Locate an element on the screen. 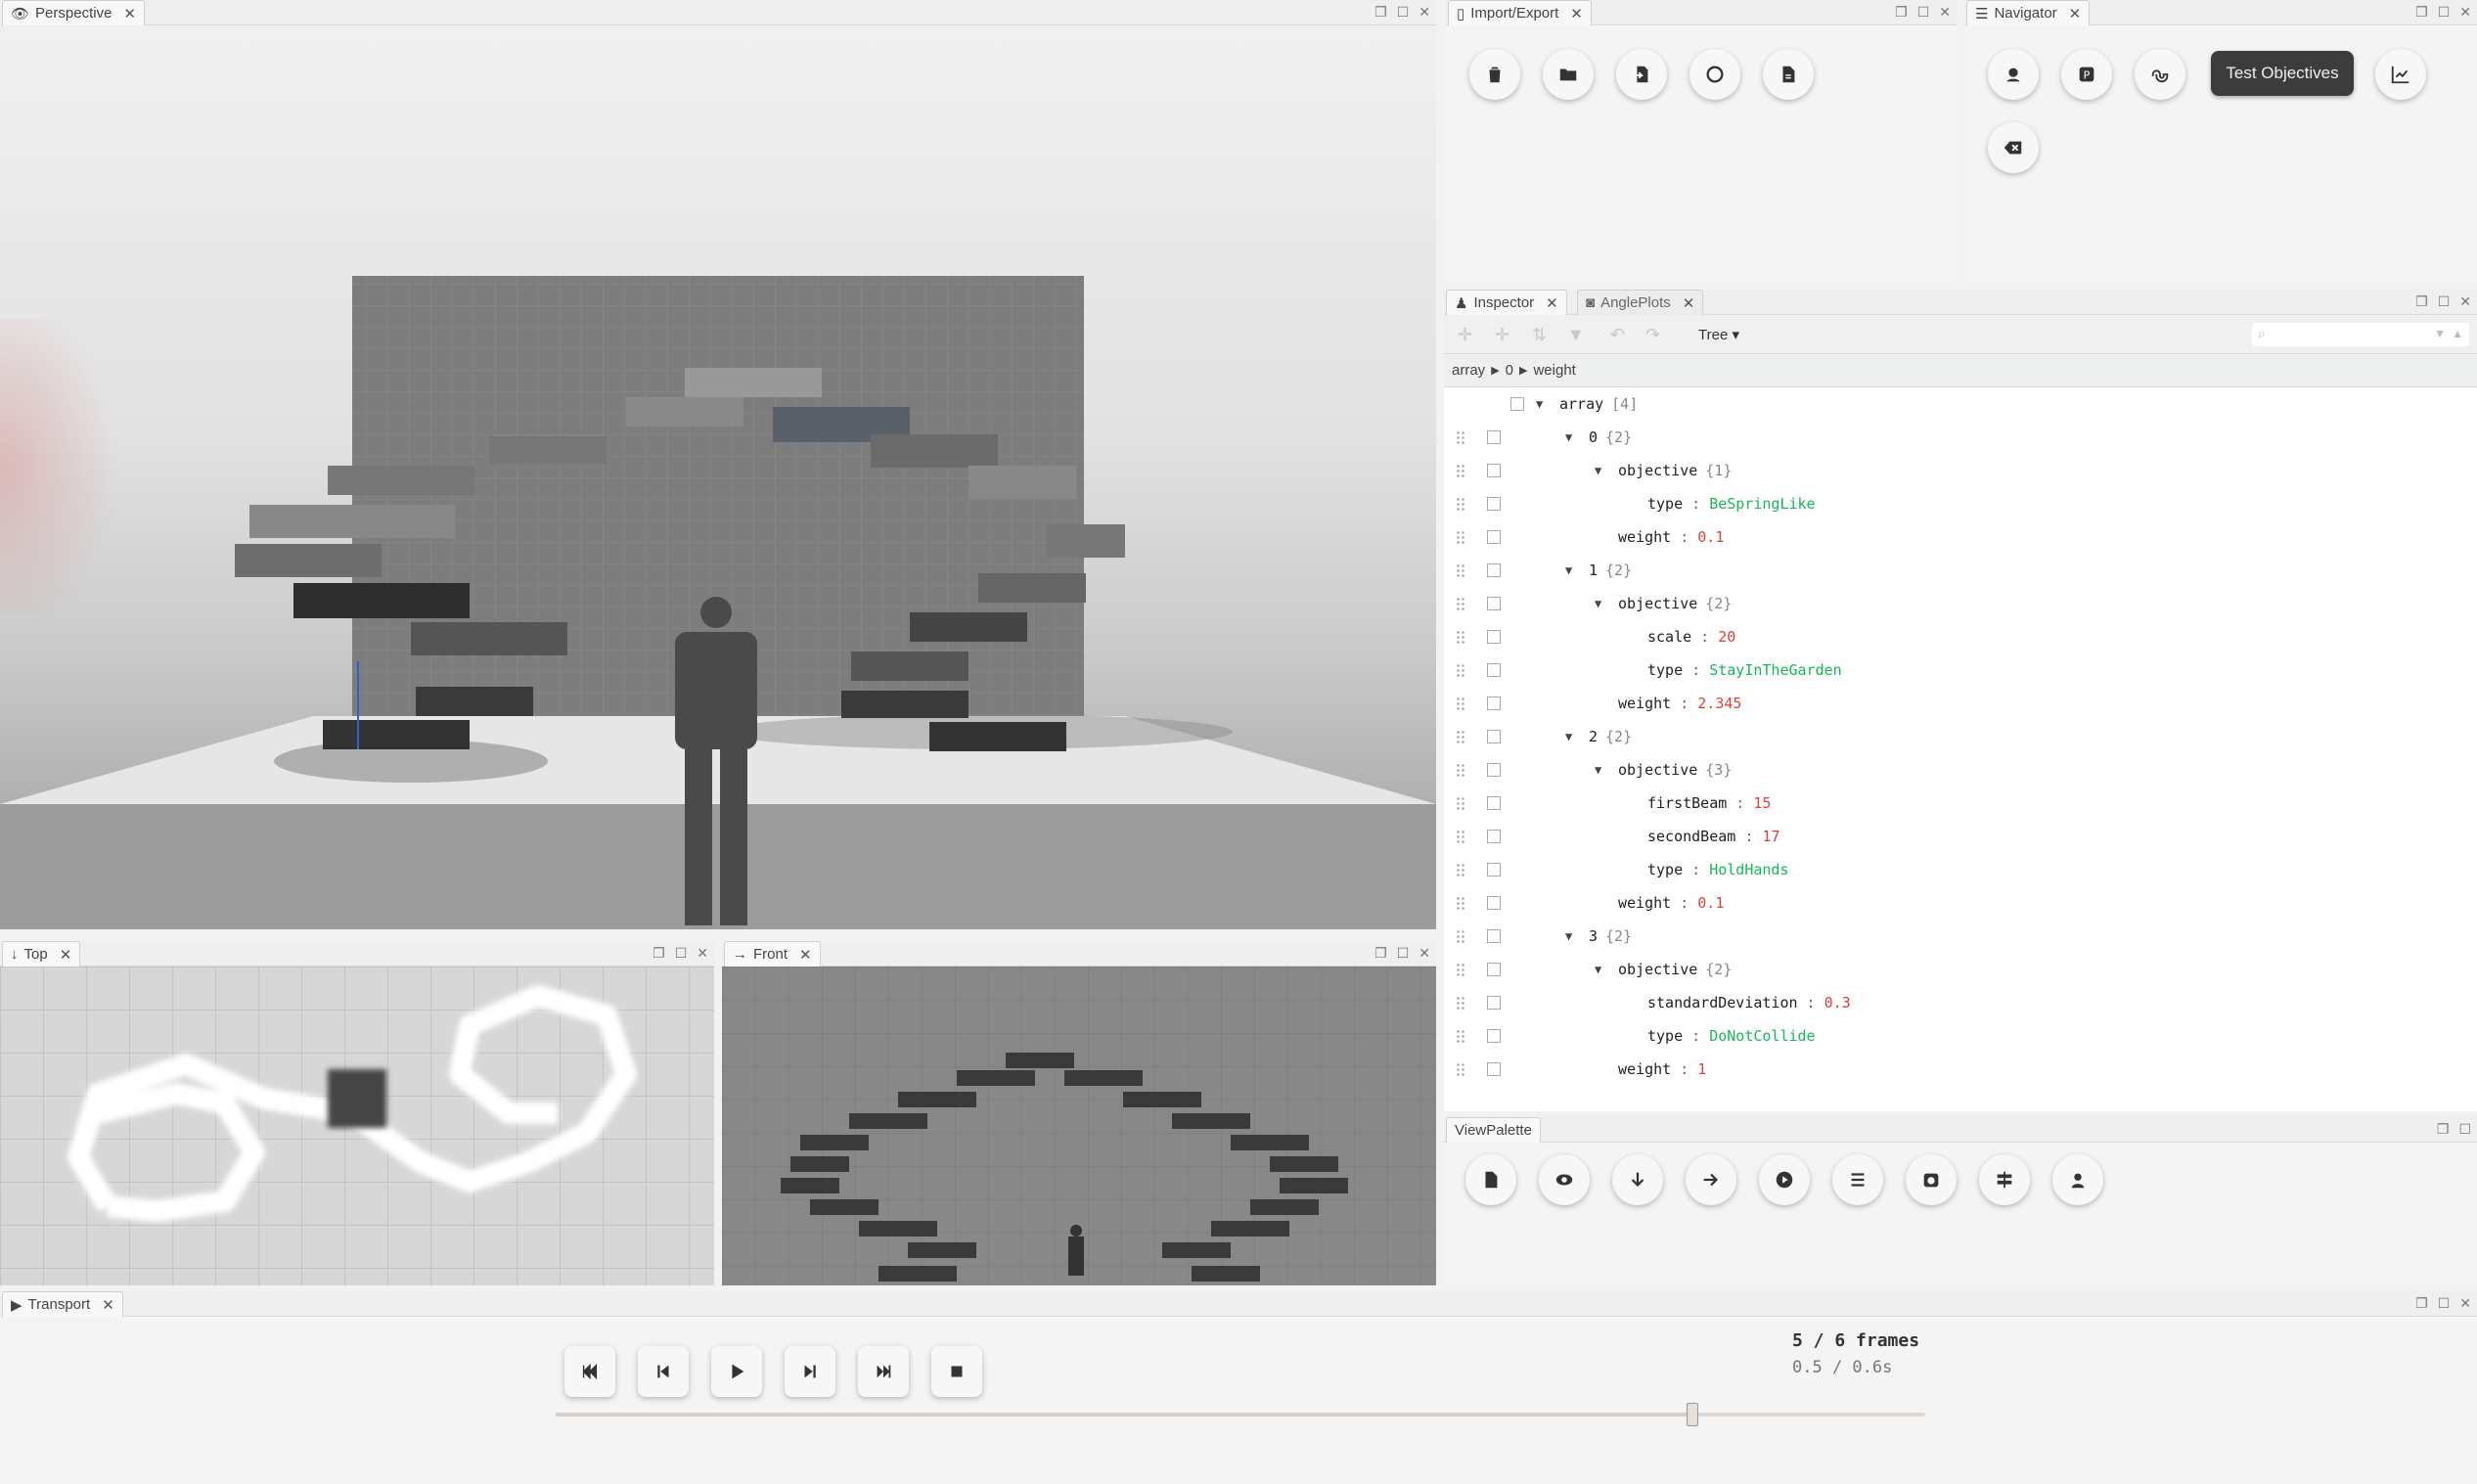 This screenshot has height=1484, width=2477. tree-value: 2.345 is located at coordinates (1719, 703).